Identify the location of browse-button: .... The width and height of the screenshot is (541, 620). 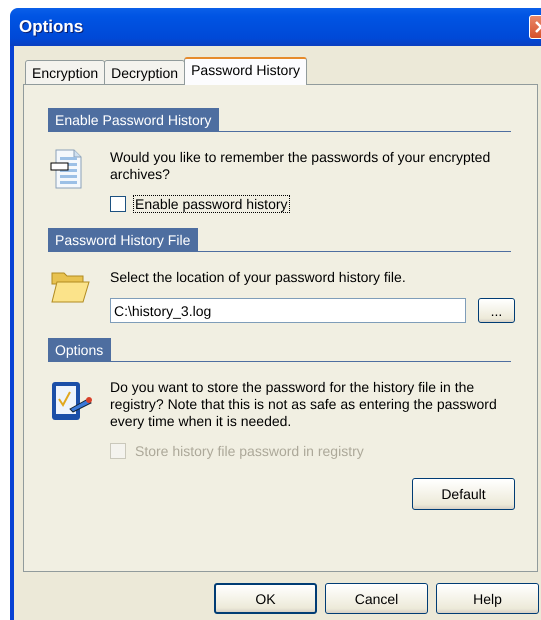
(496, 310).